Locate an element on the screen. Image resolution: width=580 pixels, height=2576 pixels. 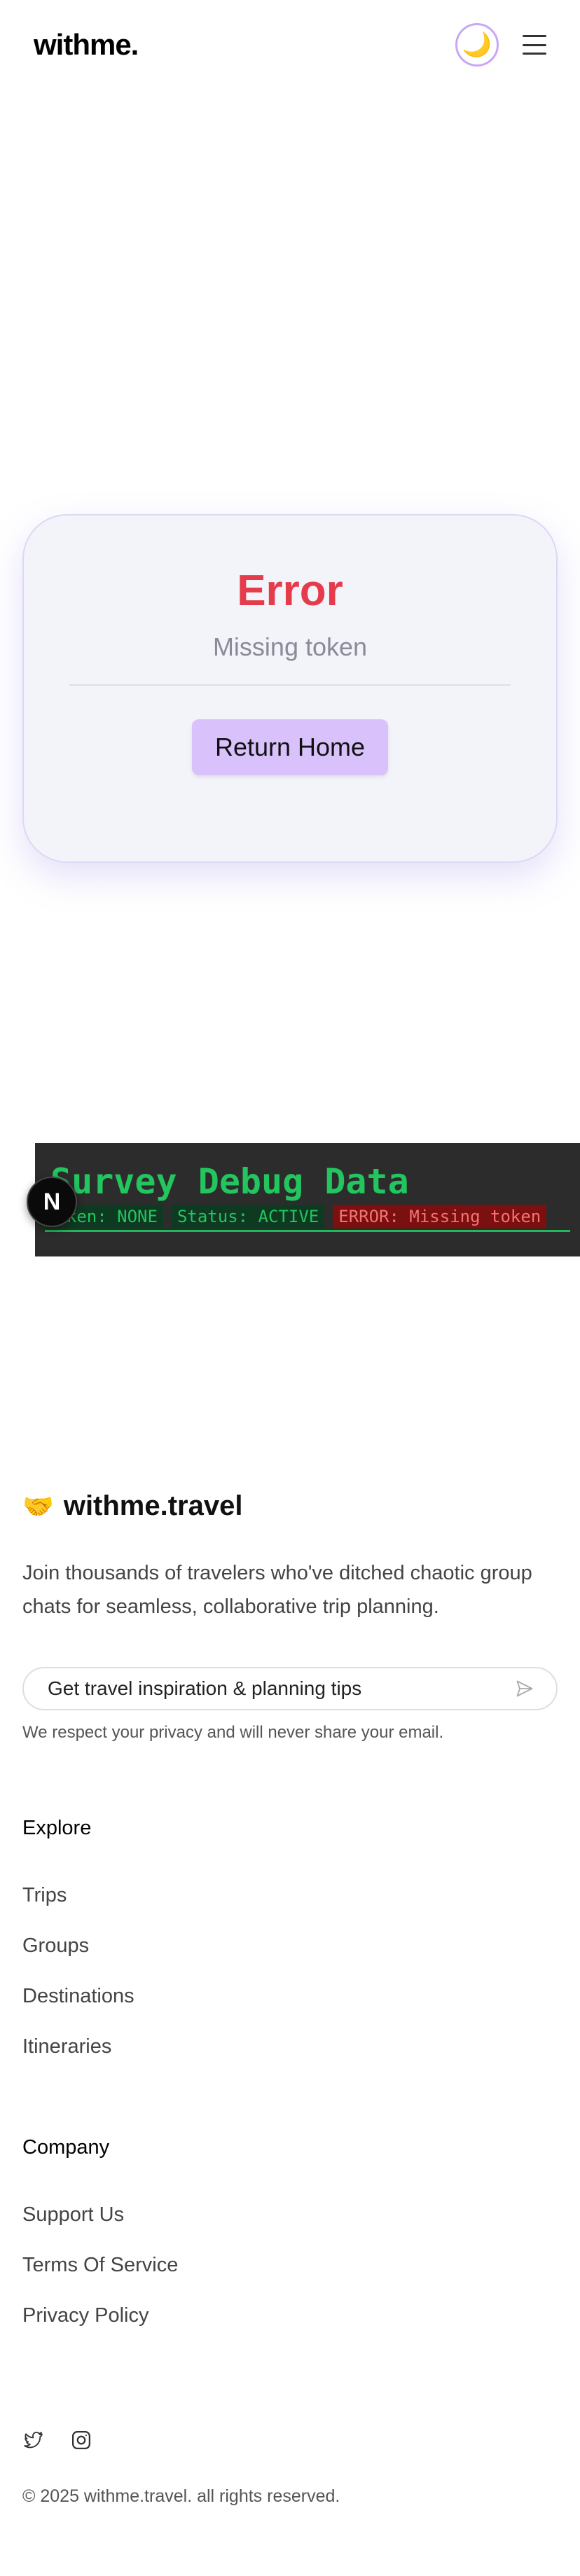
newsletter-form is located at coordinates (290, 1688).